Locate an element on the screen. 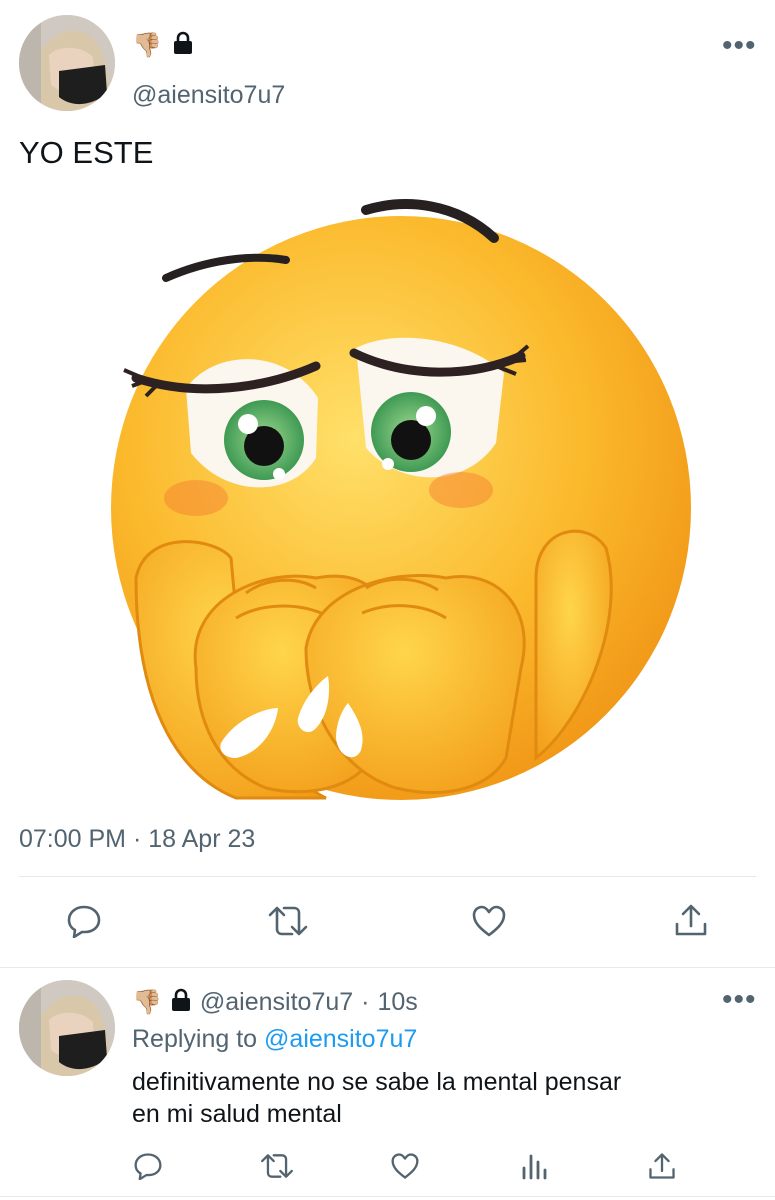 The height and width of the screenshot is (1200, 775). retweet-button is located at coordinates (288, 921).